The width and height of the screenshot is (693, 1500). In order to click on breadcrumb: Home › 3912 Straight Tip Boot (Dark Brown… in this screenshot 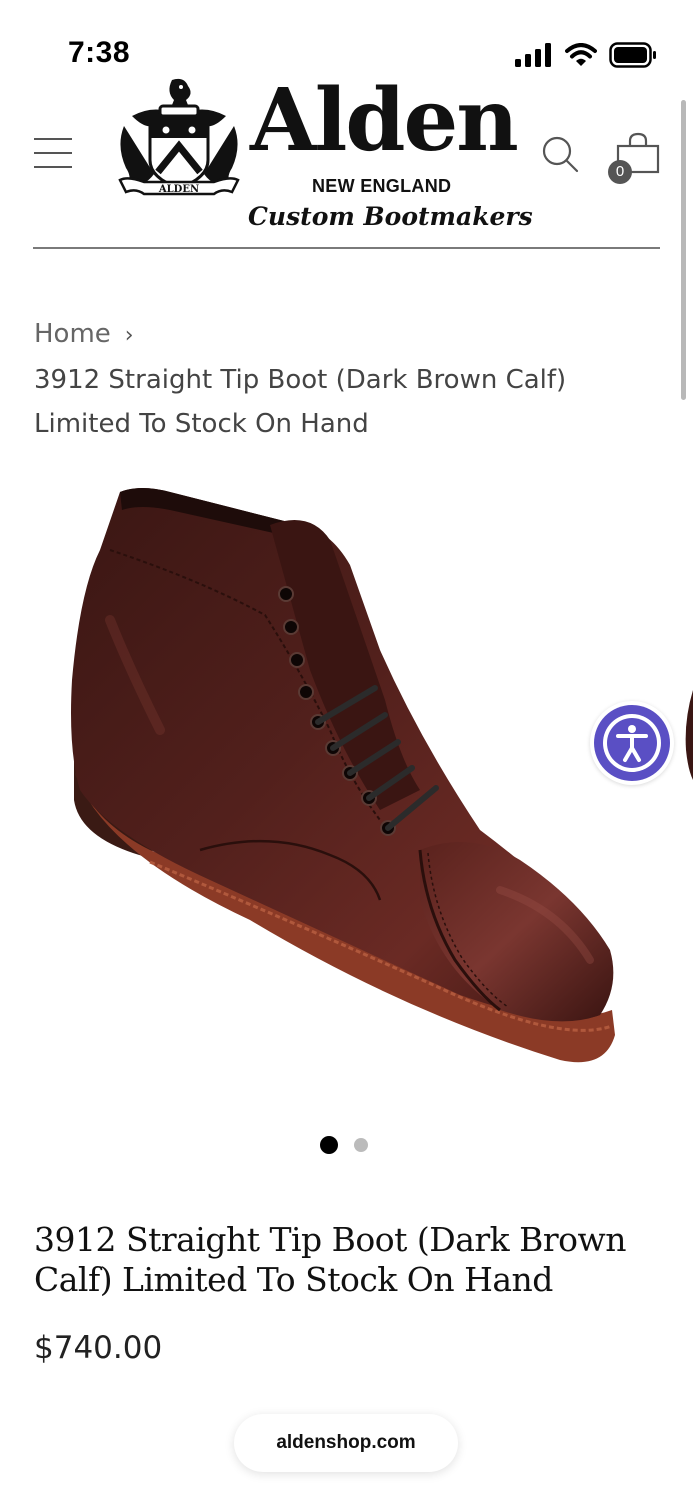, I will do `click(344, 379)`.